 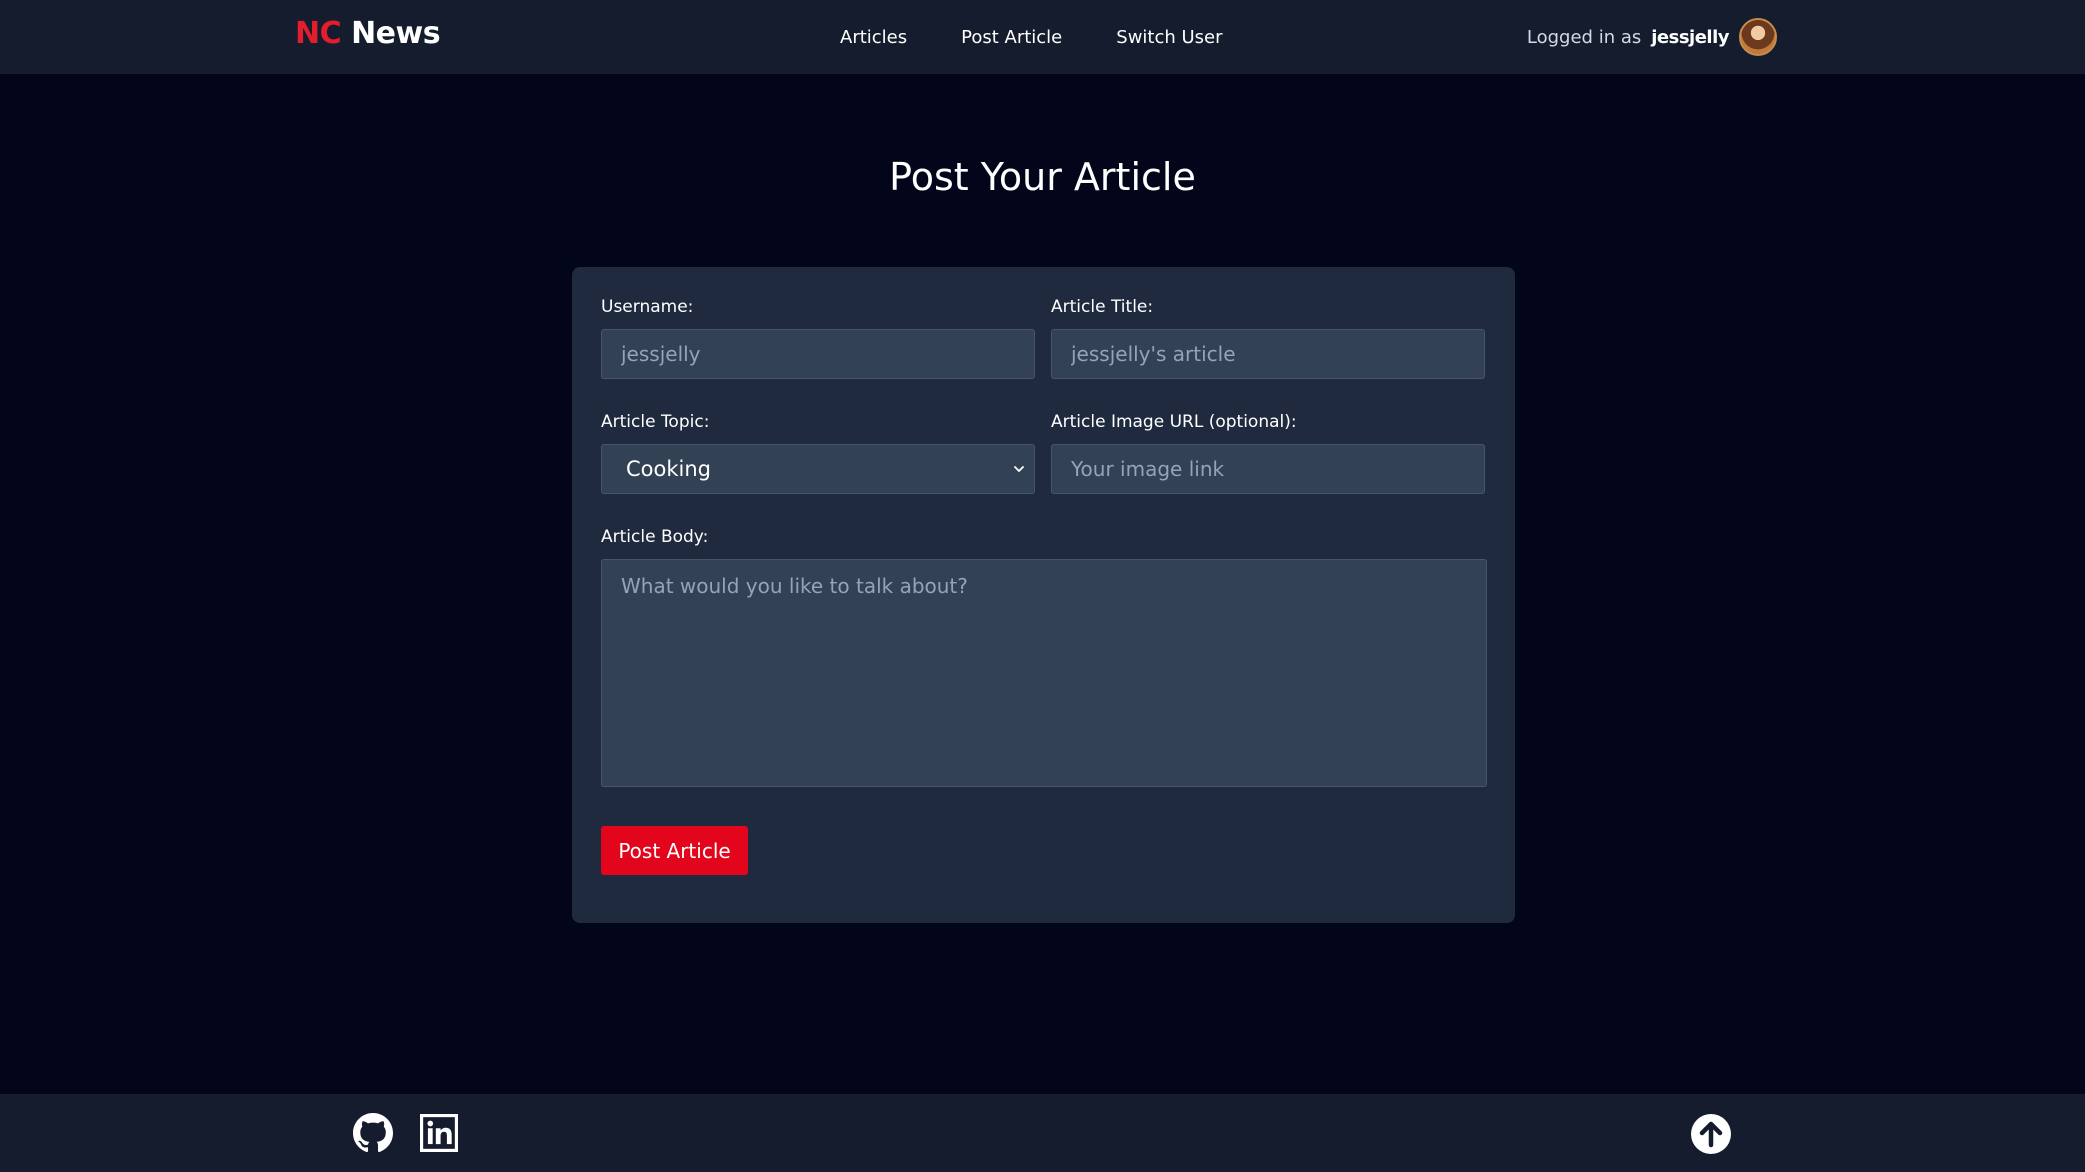 I want to click on linkedin-icon, so click(x=439, y=1133).